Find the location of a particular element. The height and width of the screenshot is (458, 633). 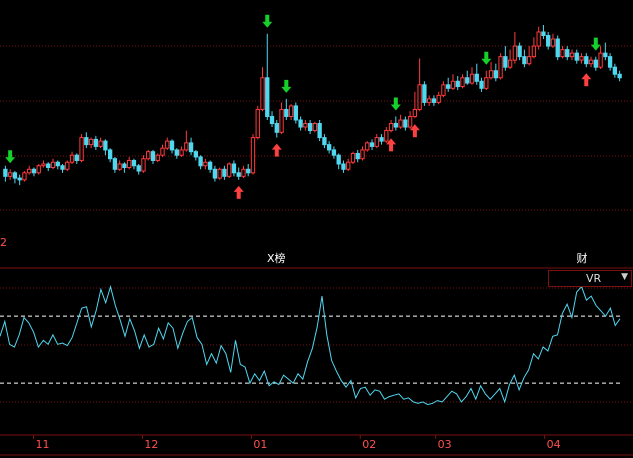

indicator-selector: VR ▼ is located at coordinates (590, 278).